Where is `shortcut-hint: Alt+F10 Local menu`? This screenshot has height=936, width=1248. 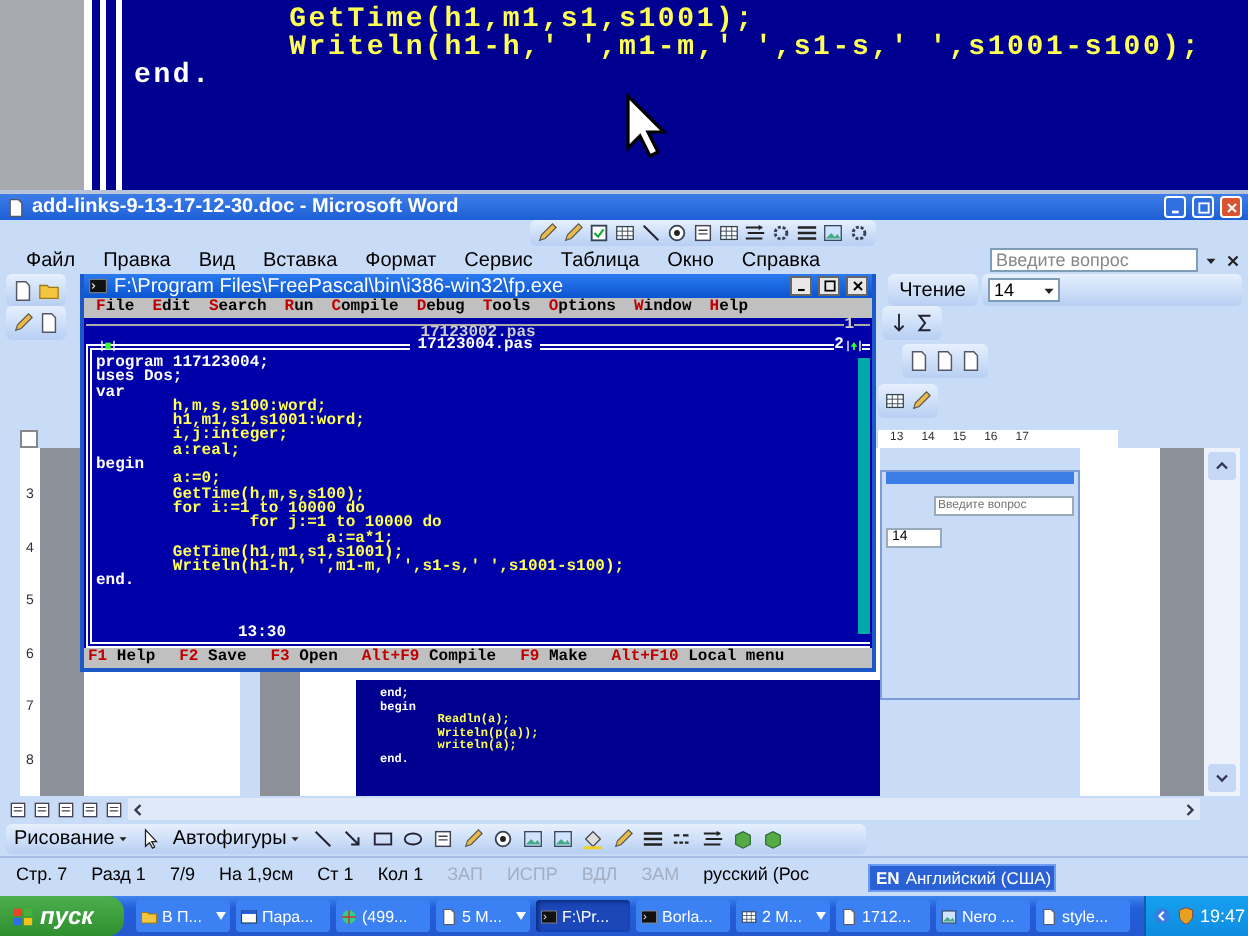 shortcut-hint: Alt+F10 Local menu is located at coordinates (698, 658).